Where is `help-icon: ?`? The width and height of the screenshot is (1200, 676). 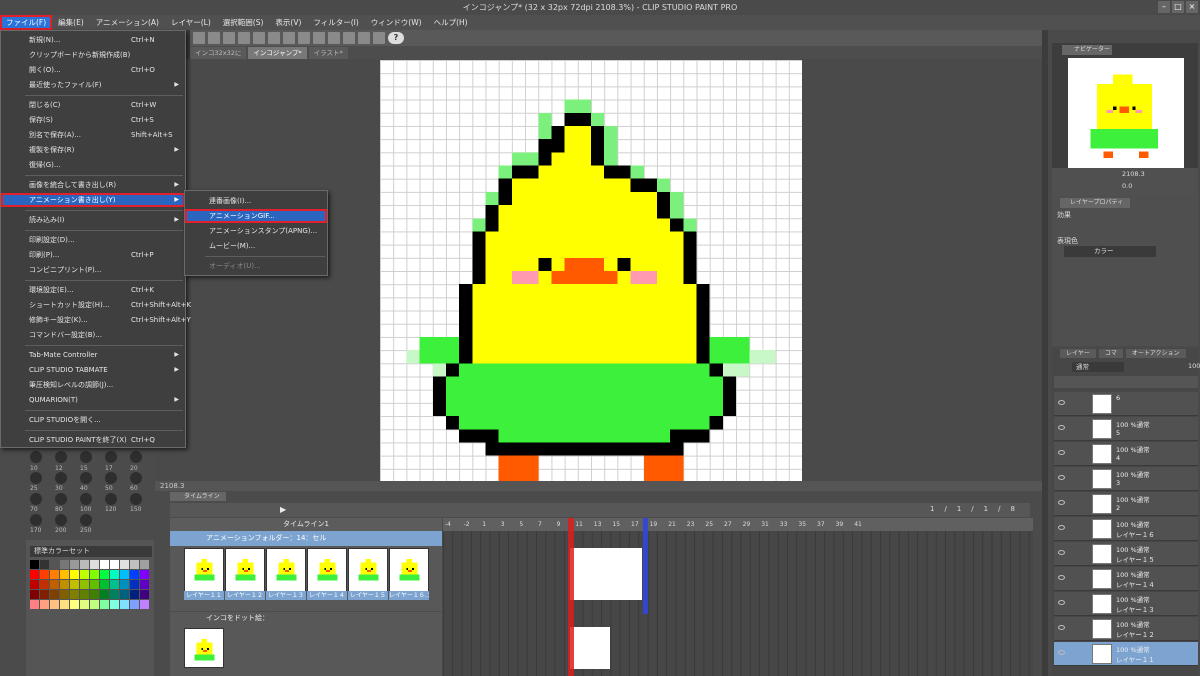 help-icon: ? is located at coordinates (396, 38).